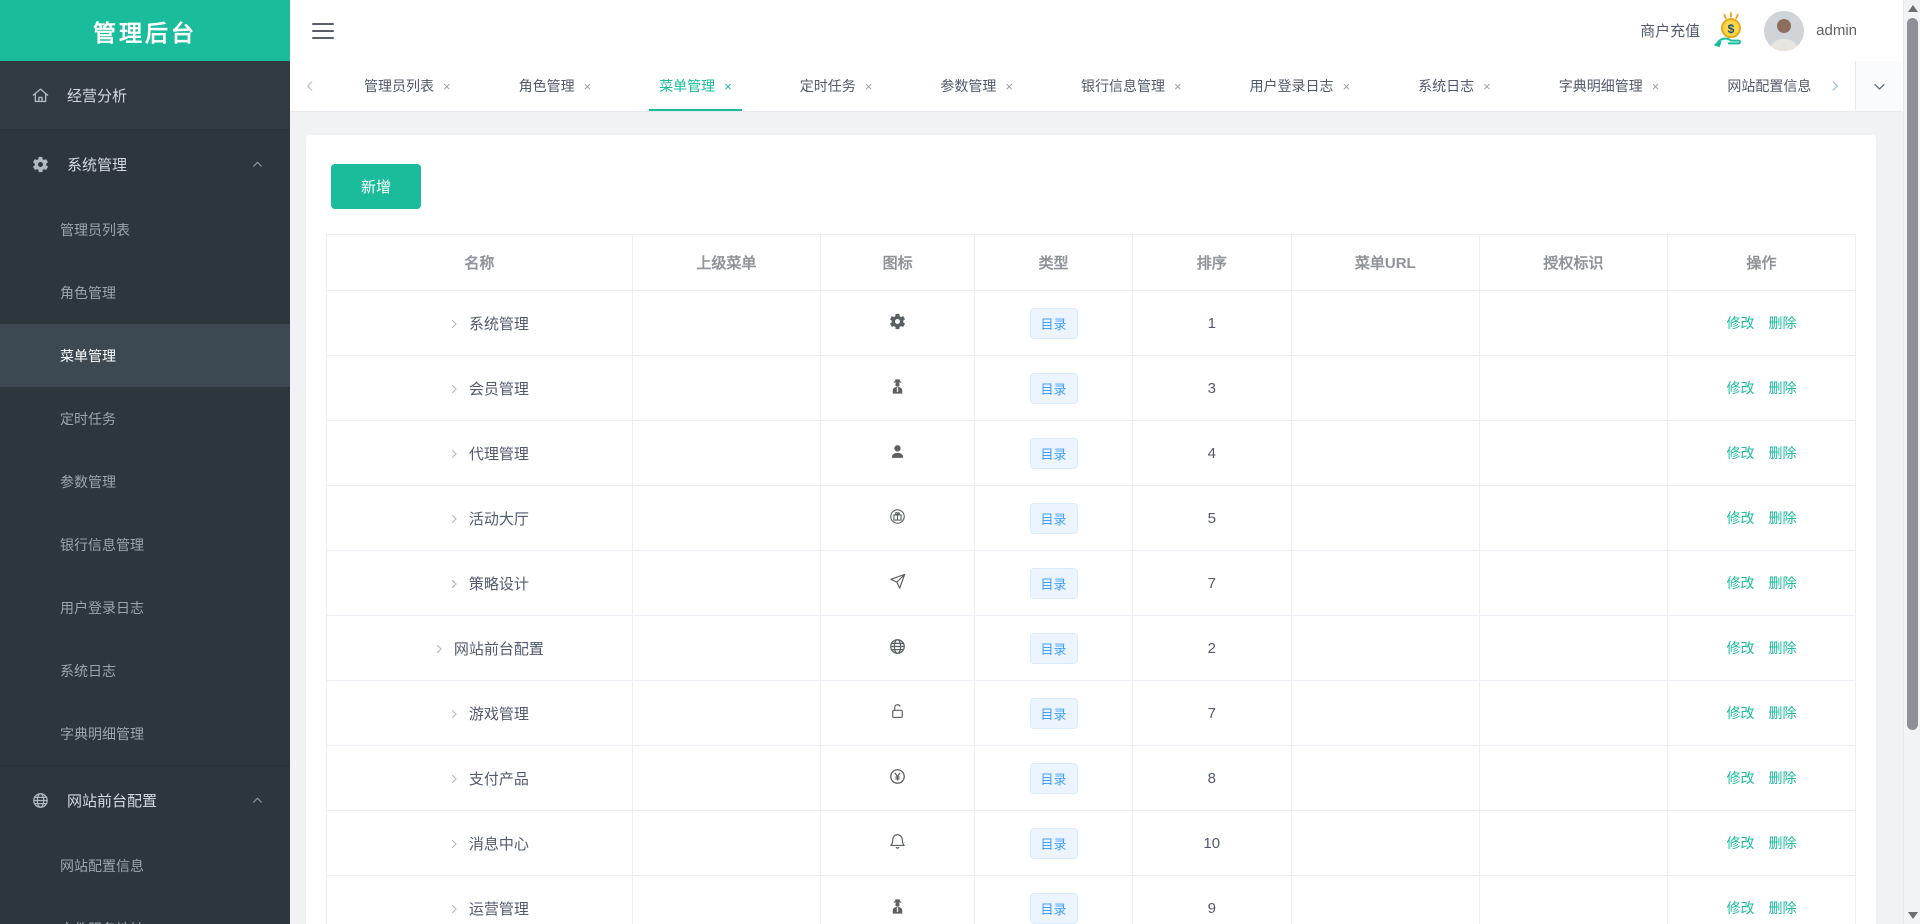  What do you see at coordinates (897, 776) in the screenshot?
I see `currency-icon` at bounding box center [897, 776].